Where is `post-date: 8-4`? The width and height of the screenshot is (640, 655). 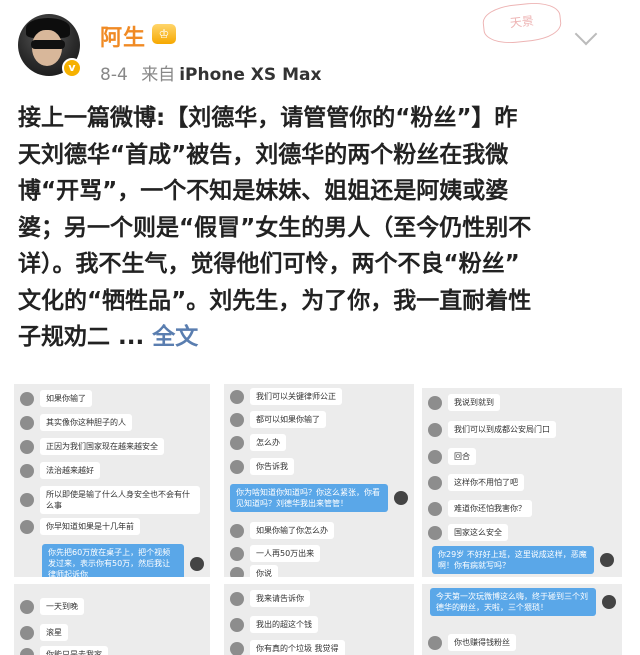
post-date: 8-4 is located at coordinates (114, 75).